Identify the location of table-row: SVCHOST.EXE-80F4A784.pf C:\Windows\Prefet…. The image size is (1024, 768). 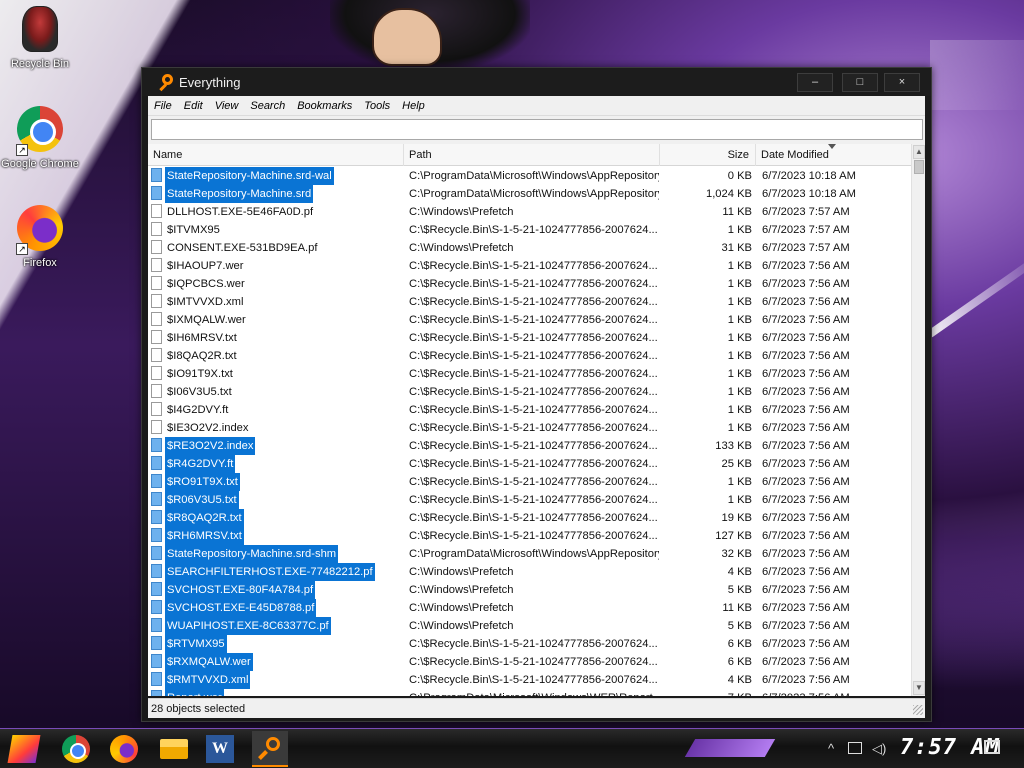
(529, 590).